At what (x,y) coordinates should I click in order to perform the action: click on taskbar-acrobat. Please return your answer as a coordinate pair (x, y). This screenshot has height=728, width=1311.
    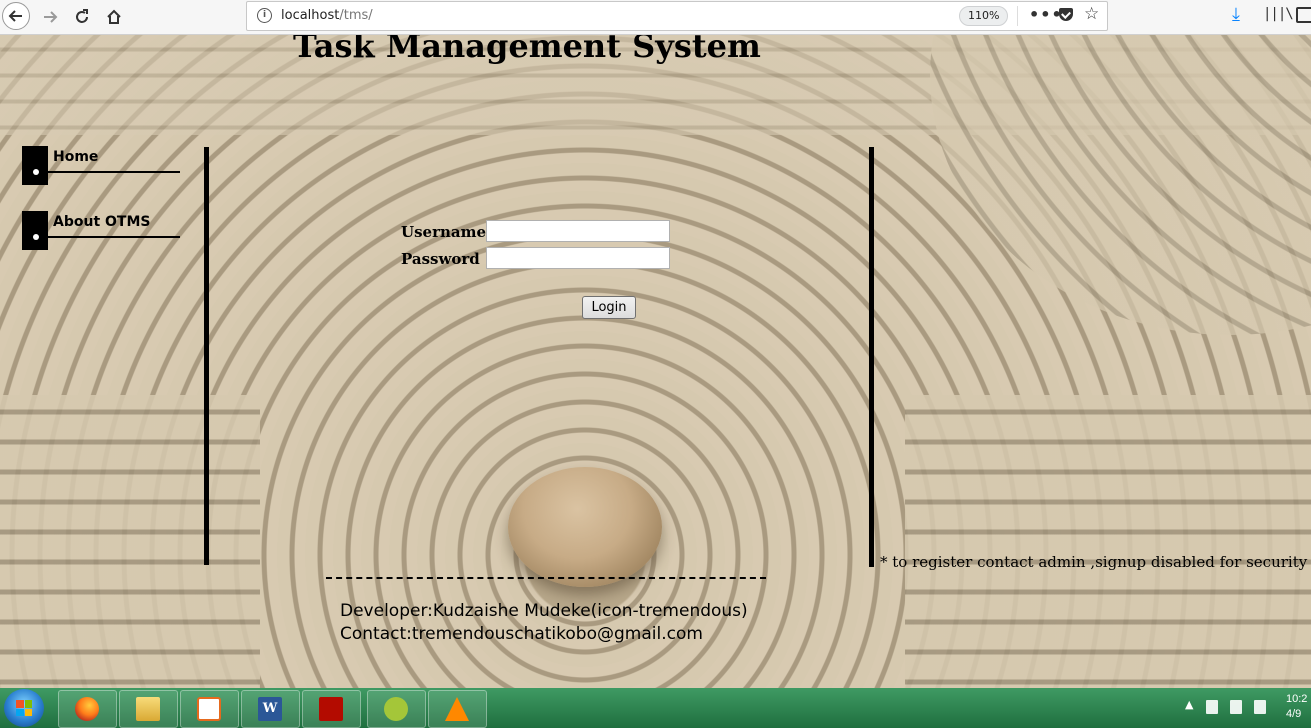
    Looking at the image, I should click on (331, 709).